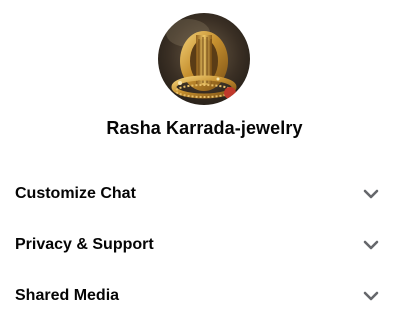  I want to click on menu-item-label: Shared Media, so click(67, 295).